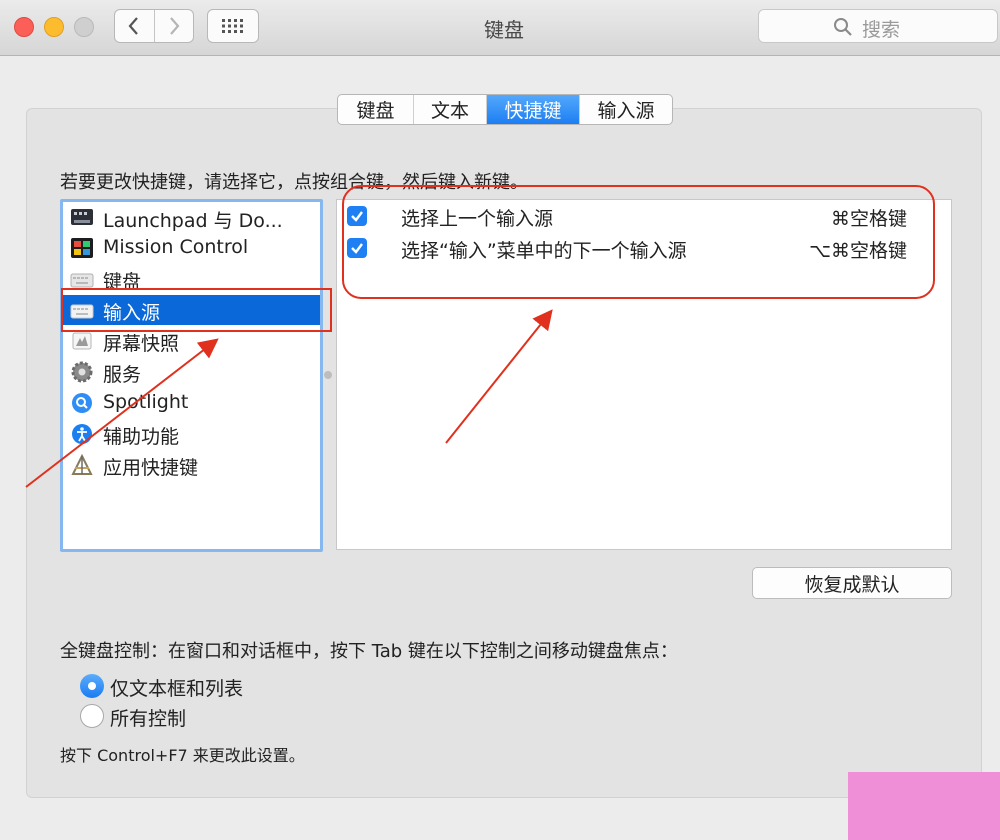 The height and width of the screenshot is (840, 1000). Describe the element at coordinates (82, 403) in the screenshot. I see `spotlight-icon` at that location.